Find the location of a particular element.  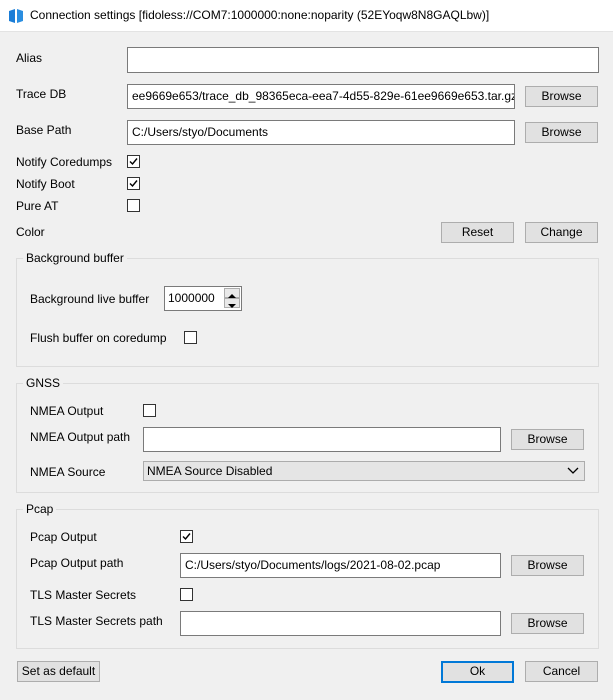

flush-buffer-checkbox is located at coordinates (190, 337).